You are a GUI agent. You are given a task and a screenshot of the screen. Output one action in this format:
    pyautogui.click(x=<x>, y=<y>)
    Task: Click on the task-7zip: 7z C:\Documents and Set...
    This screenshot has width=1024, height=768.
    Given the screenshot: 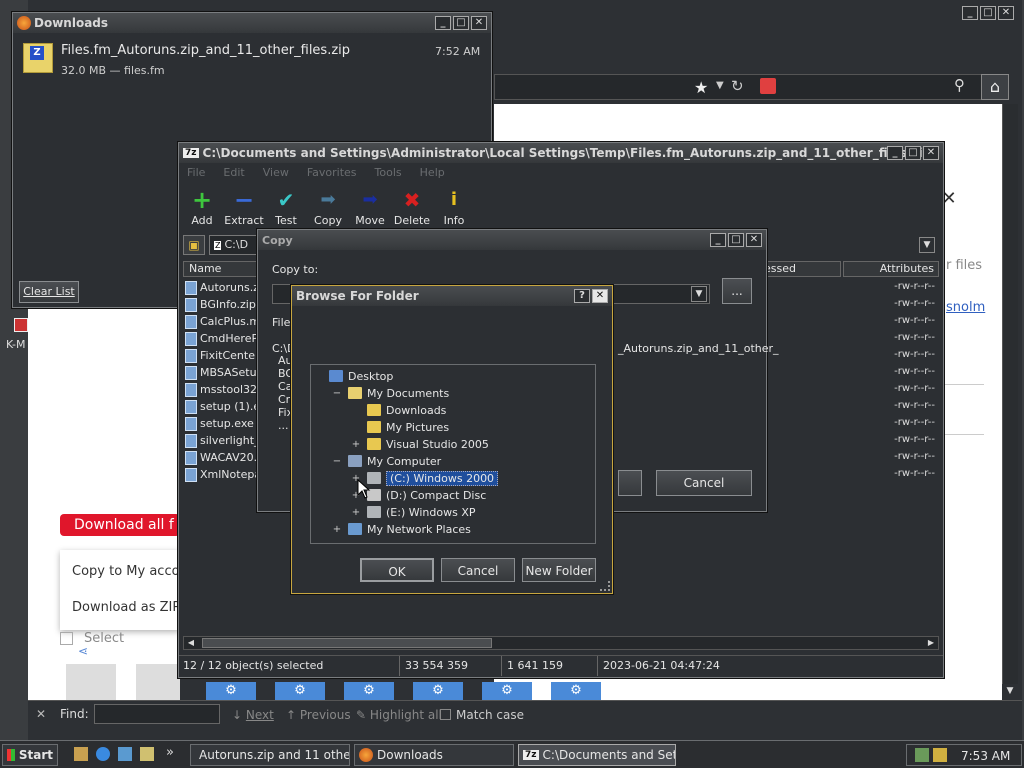 What is the action you would take?
    pyautogui.click(x=597, y=755)
    